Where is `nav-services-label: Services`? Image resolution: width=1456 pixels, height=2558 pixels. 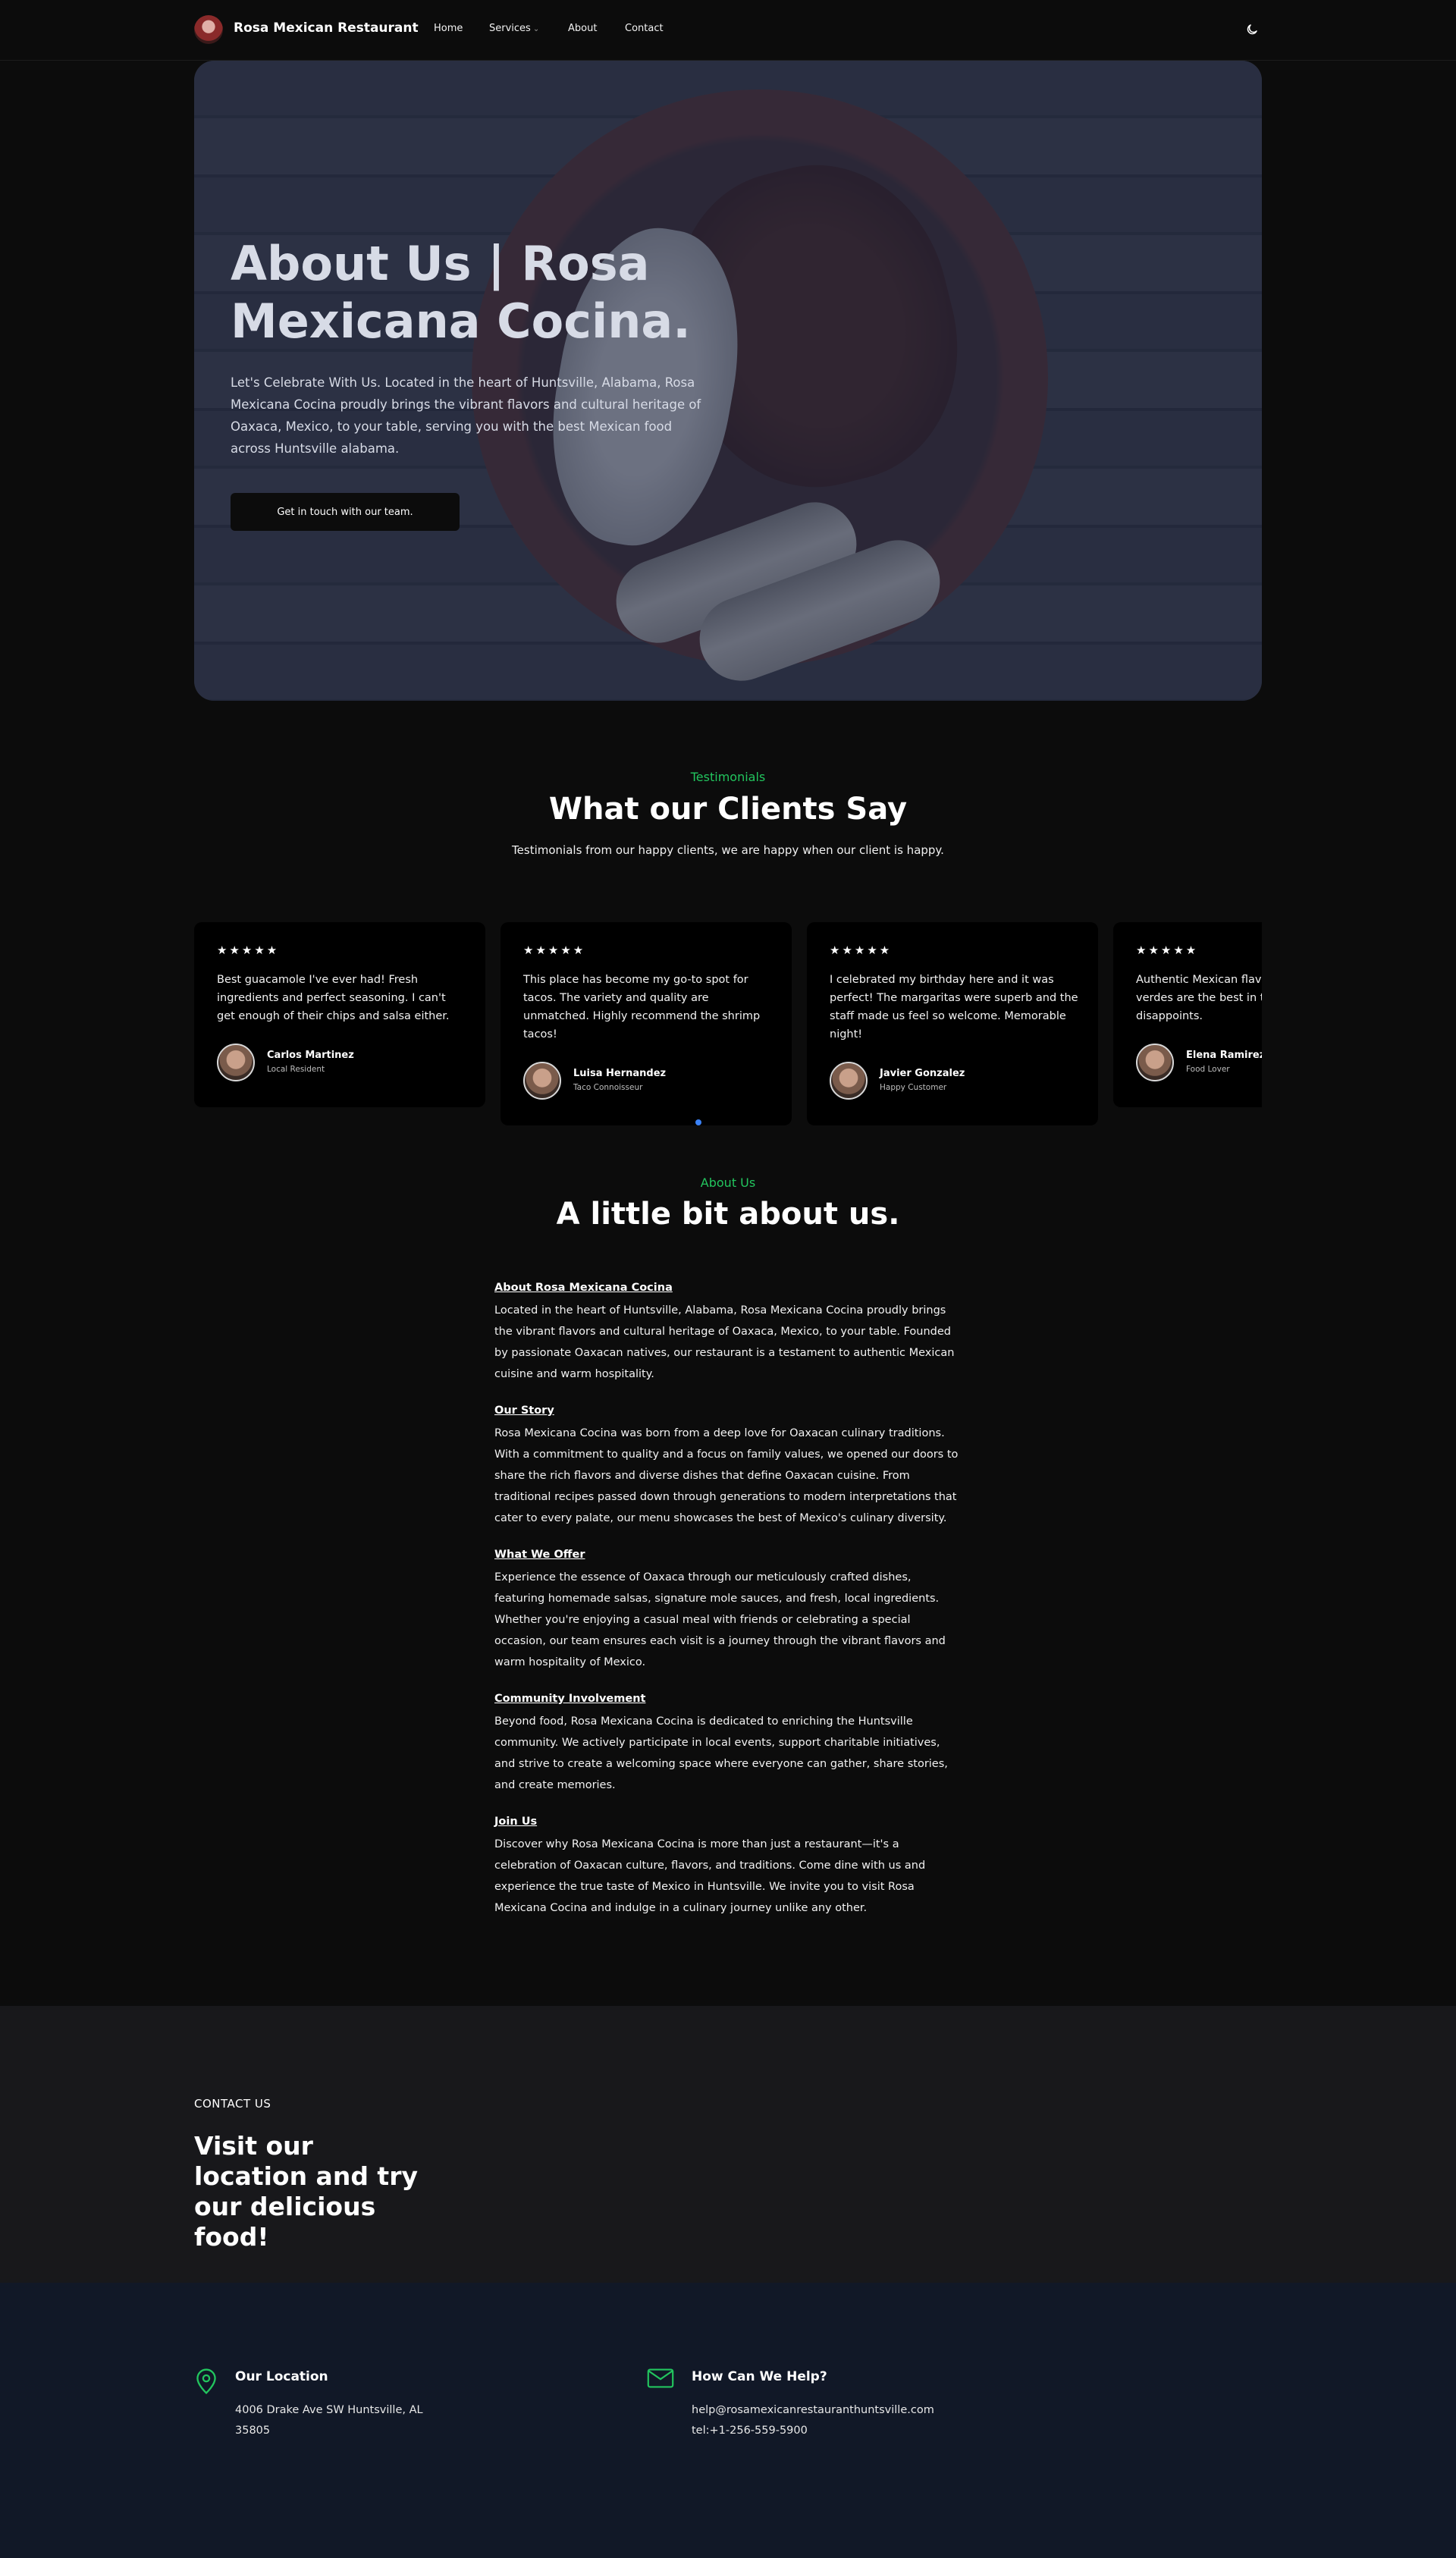
nav-services-label: Services is located at coordinates (510, 28).